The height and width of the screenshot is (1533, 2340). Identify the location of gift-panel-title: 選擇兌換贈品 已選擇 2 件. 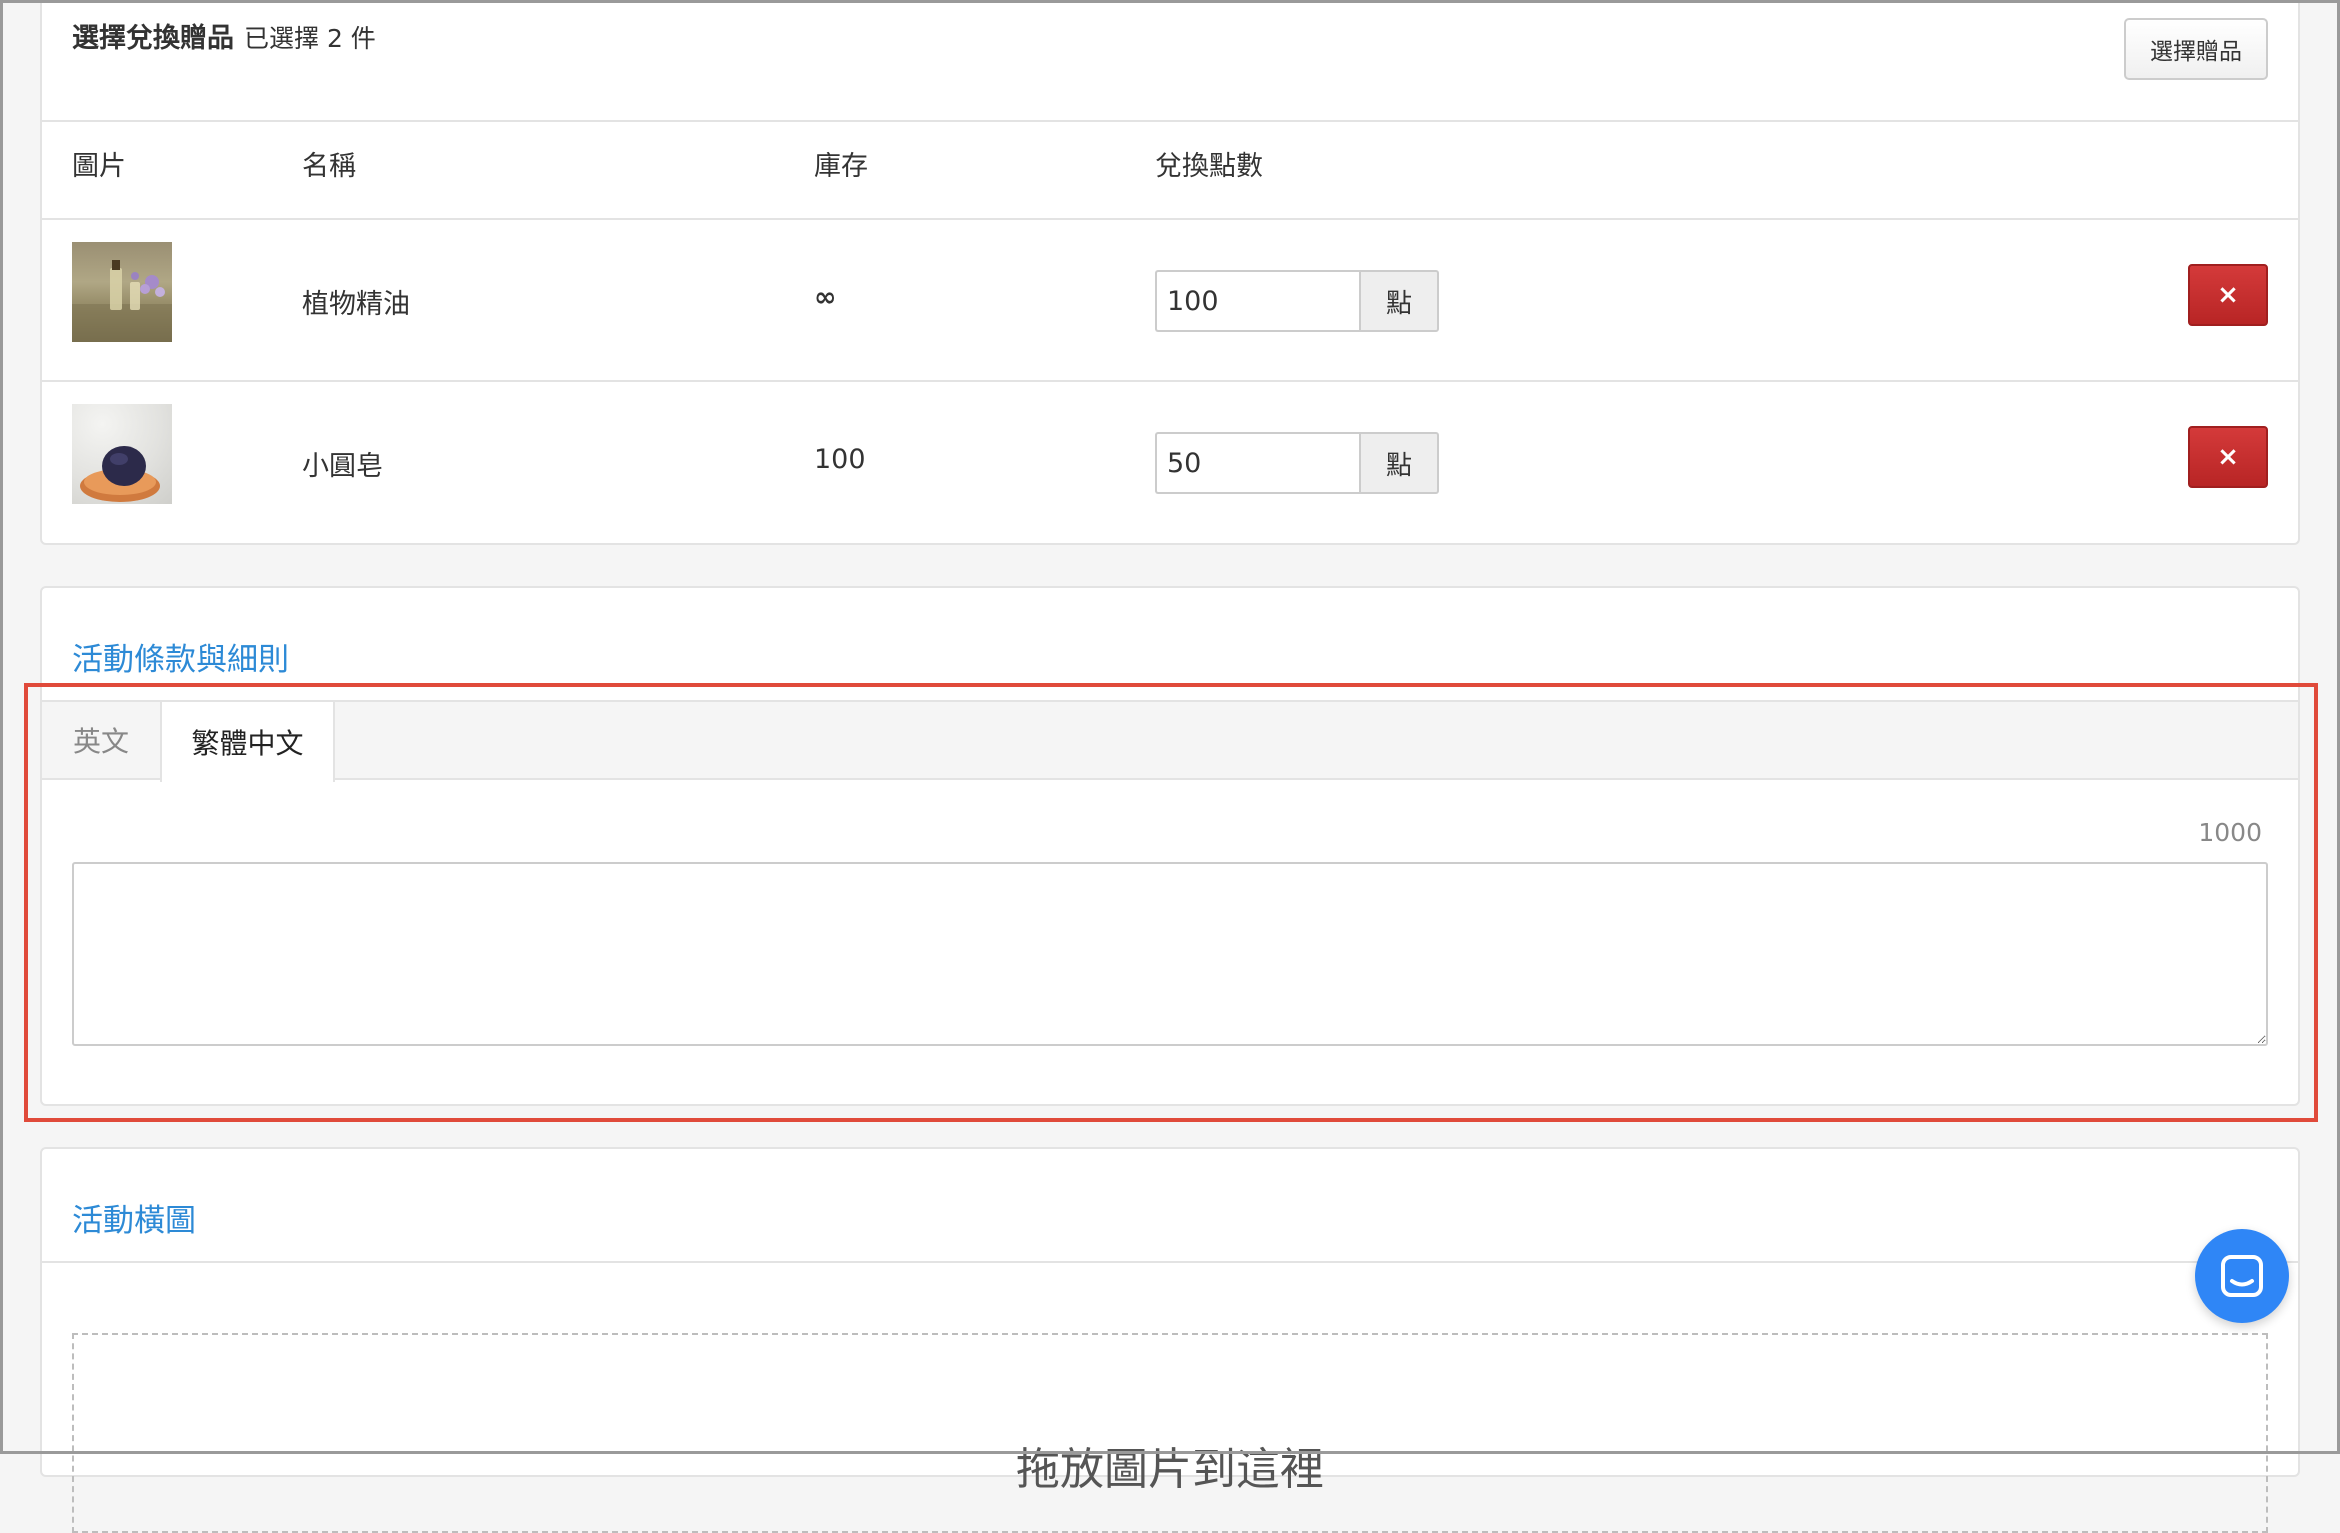
(224, 35).